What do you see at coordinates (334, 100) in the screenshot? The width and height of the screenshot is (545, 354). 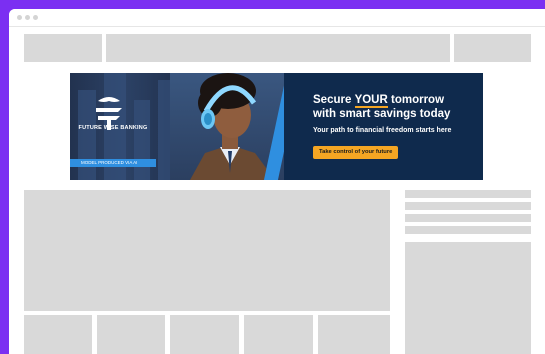 I see `headline-pre: Secure` at bounding box center [334, 100].